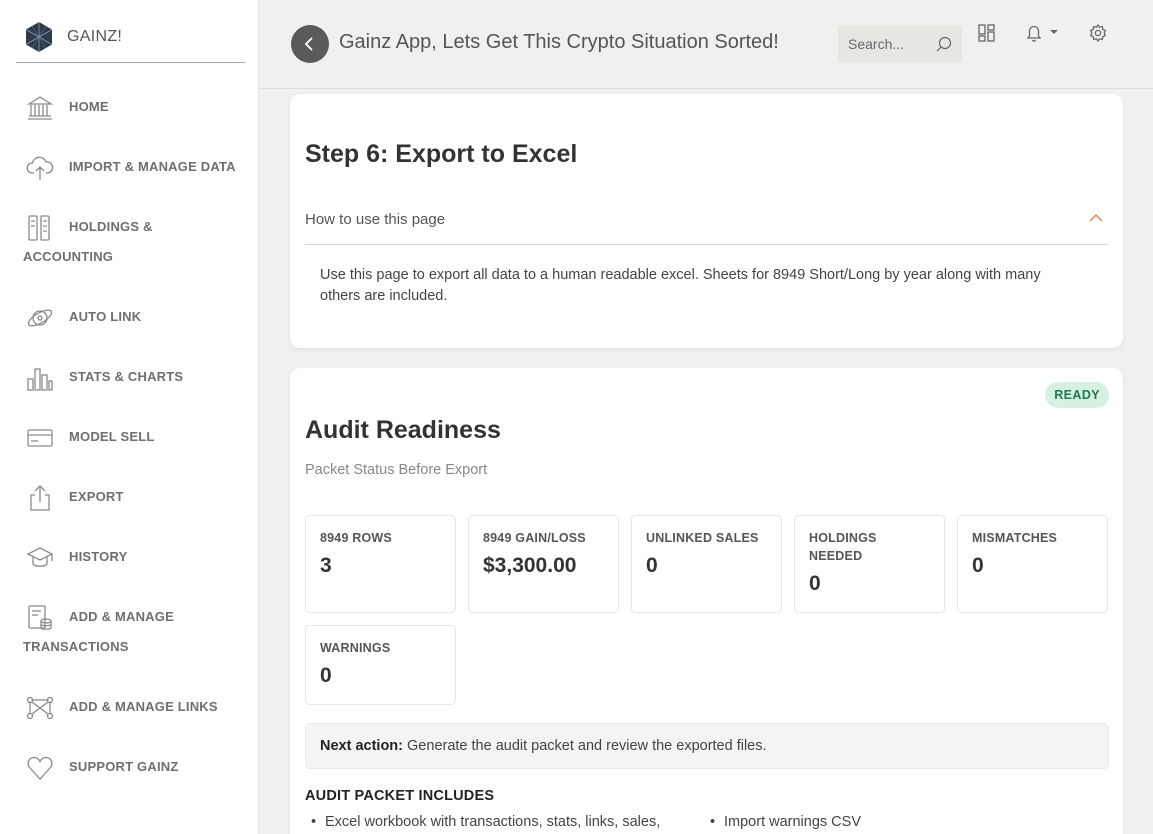 This screenshot has width=1153, height=834. What do you see at coordinates (869, 564) in the screenshot?
I see `stat-card-holdings-needed: HOLDINGS NEEDED 0` at bounding box center [869, 564].